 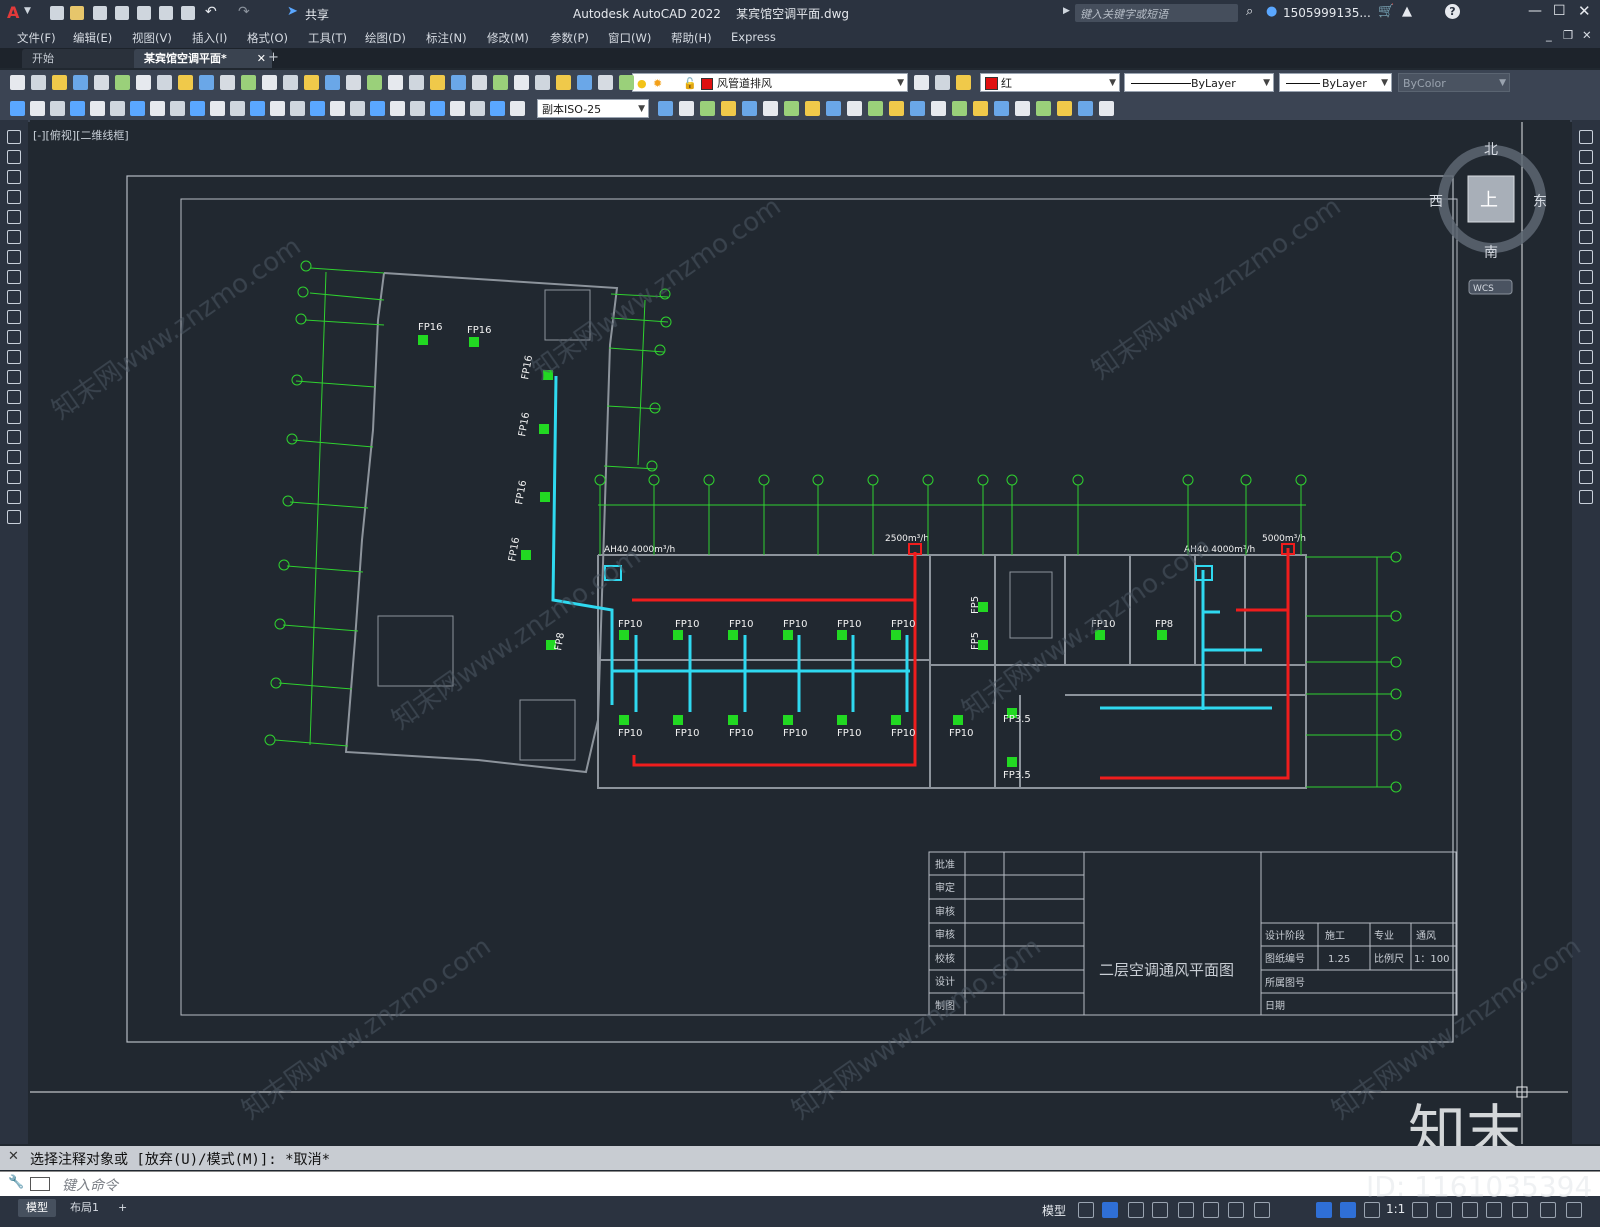 I want to click on tb-row-1: 批准, so click(x=945, y=864).